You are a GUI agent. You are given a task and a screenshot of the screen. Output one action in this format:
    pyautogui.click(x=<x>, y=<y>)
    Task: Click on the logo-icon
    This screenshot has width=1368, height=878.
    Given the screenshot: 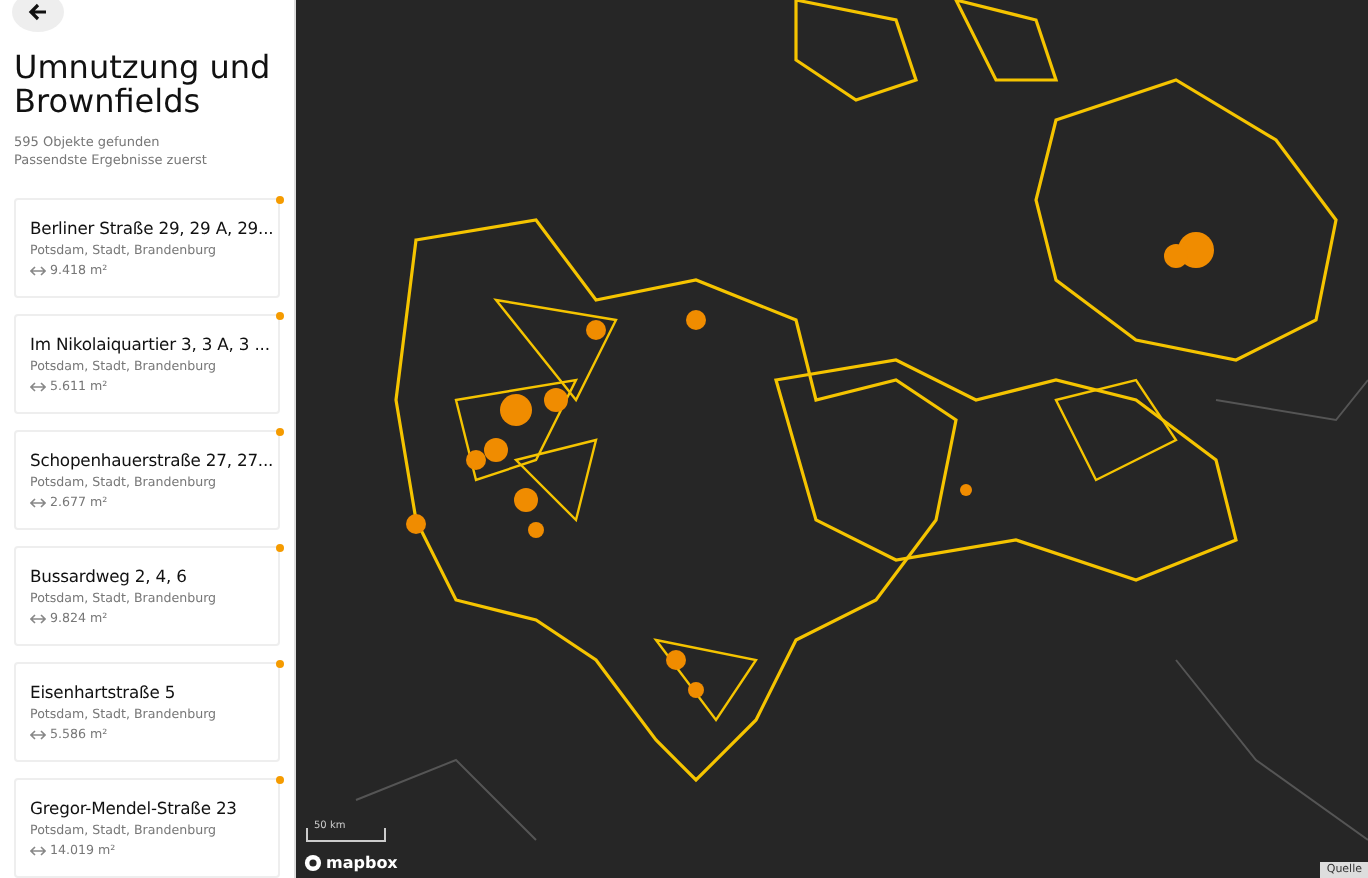 What is the action you would take?
    pyautogui.click(x=313, y=863)
    